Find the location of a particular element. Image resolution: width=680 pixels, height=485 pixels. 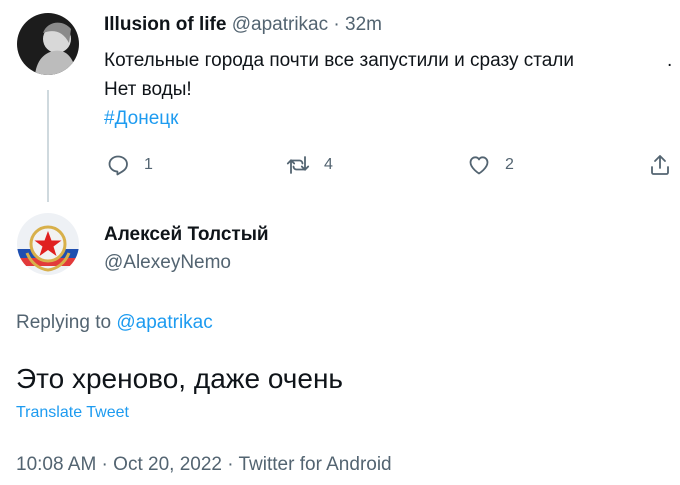

retweet-icon is located at coordinates (298, 165).